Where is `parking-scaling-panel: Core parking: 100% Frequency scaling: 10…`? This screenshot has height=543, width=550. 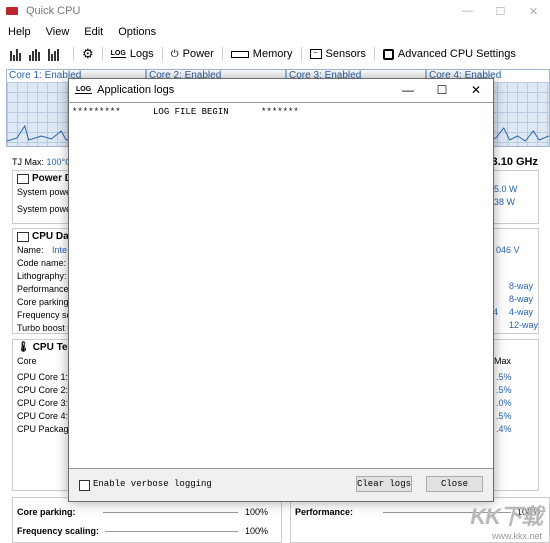
parking-scaling-panel: Core parking: 100% Frequency scaling: 10… is located at coordinates (147, 520).